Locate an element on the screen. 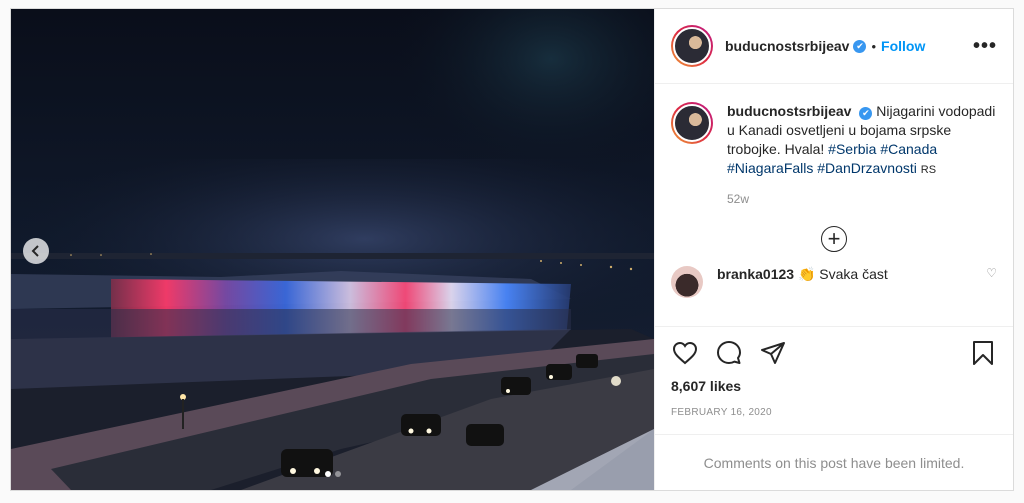 This screenshot has width=1024, height=503. heart-icon is located at coordinates (685, 352).